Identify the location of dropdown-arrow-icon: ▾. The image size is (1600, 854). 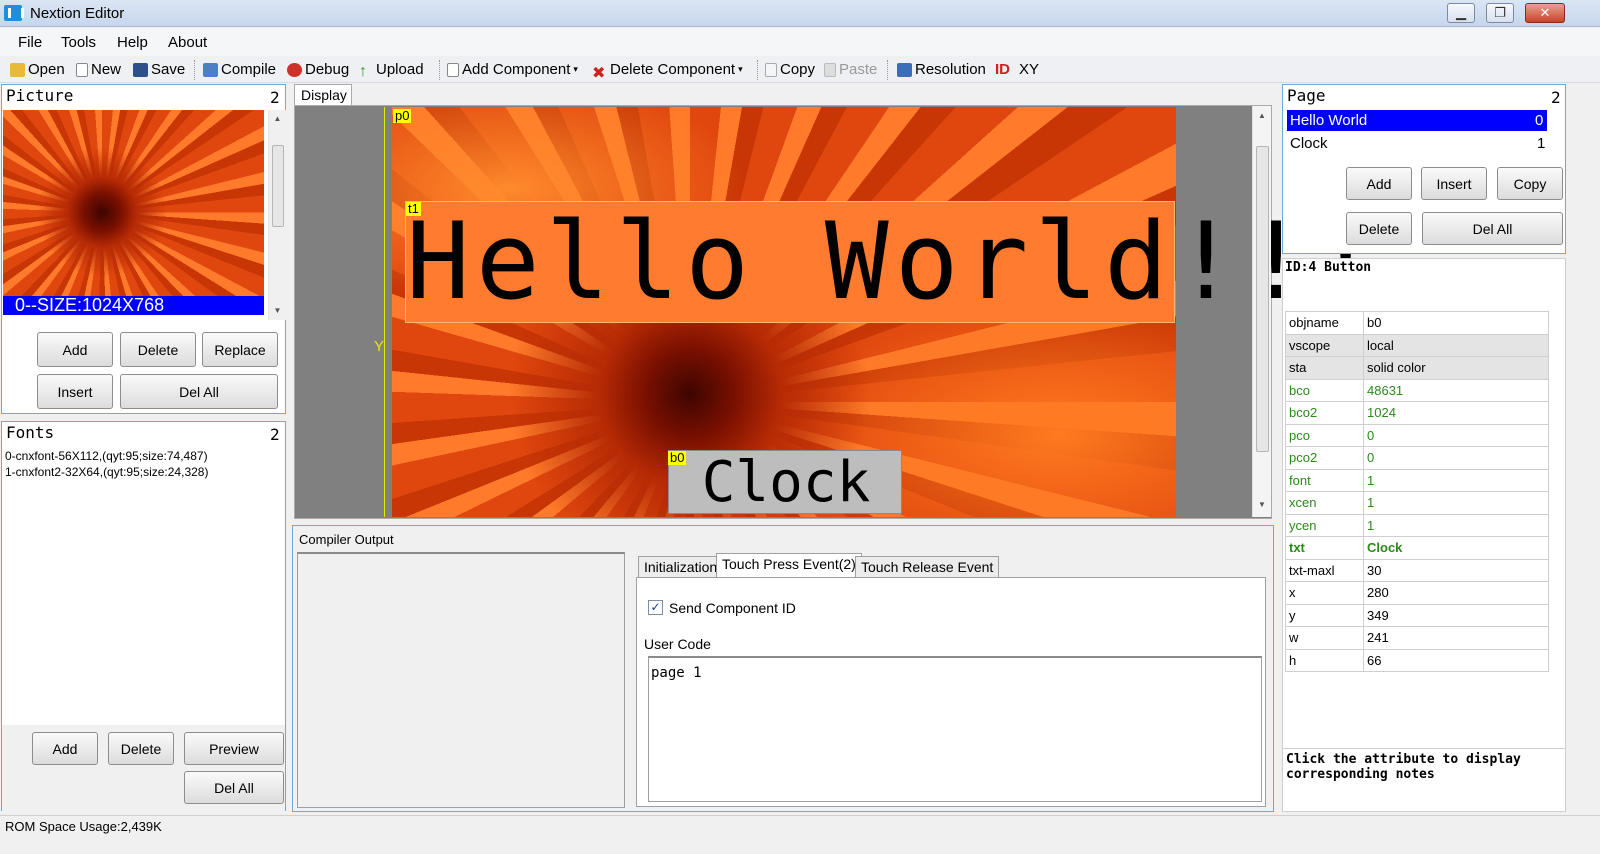
(575, 69).